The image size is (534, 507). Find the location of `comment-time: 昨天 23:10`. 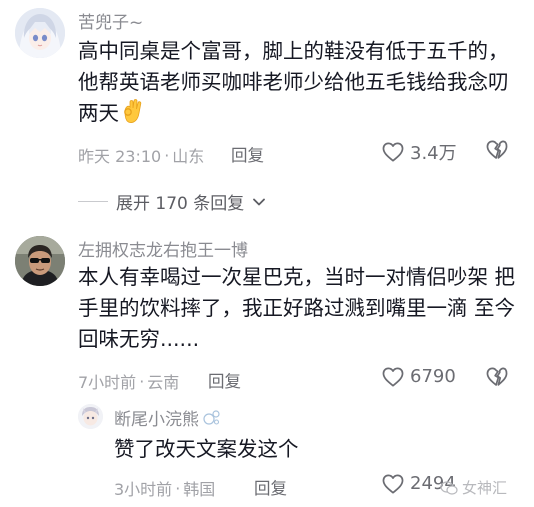

comment-time: 昨天 23:10 is located at coordinates (120, 156).